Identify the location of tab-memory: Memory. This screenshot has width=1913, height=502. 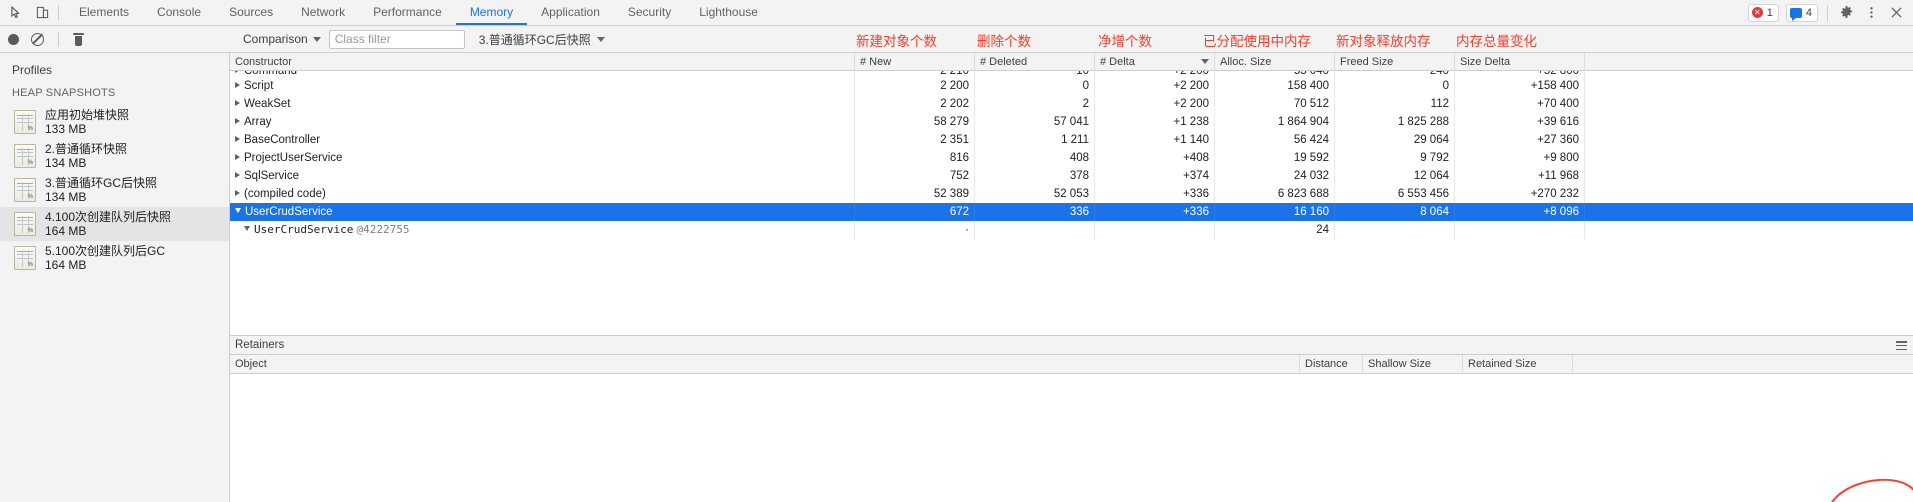
(491, 12).